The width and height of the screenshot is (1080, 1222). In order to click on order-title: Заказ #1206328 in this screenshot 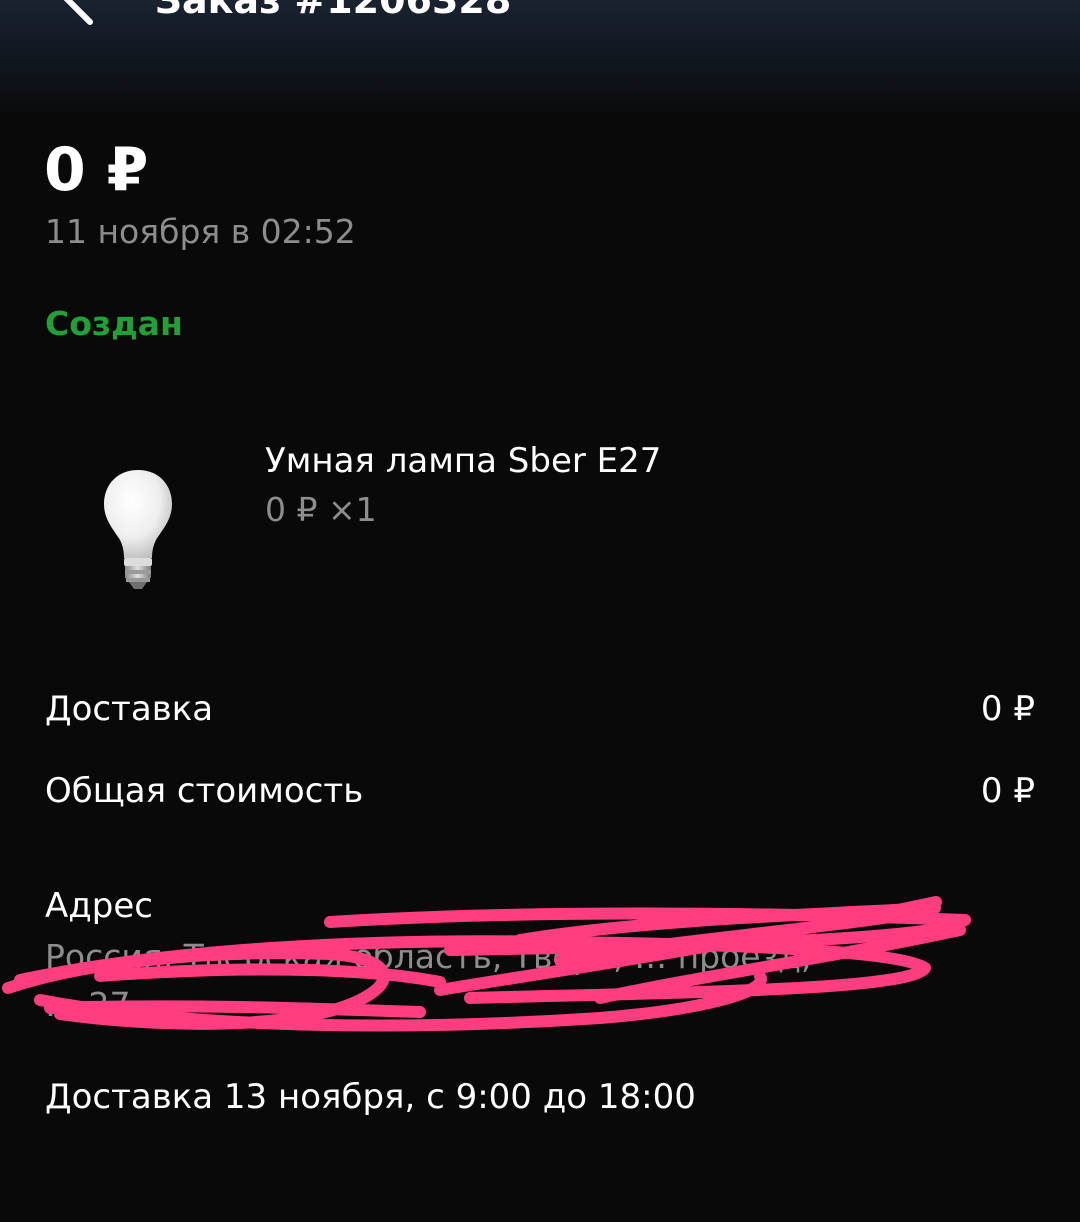, I will do `click(333, 11)`.